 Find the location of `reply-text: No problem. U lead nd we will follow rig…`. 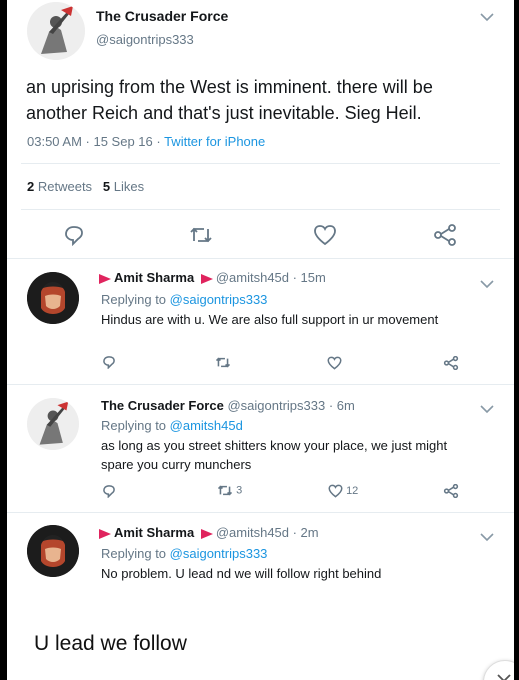

reply-text: No problem. U lead nd we will follow rig… is located at coordinates (241, 573).